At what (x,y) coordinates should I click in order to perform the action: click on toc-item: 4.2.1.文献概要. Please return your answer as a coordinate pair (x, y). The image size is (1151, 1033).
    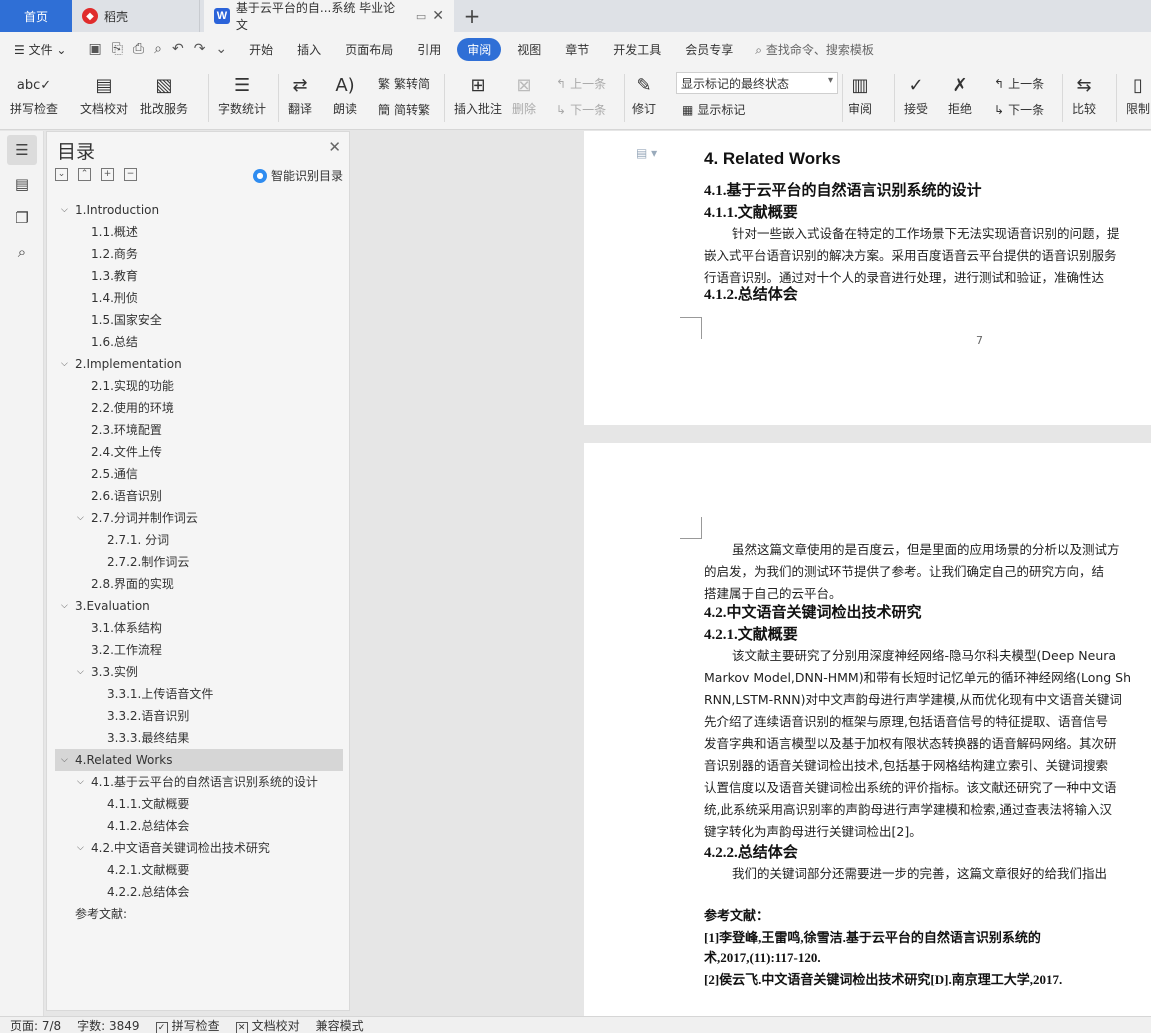
    Looking at the image, I should click on (199, 870).